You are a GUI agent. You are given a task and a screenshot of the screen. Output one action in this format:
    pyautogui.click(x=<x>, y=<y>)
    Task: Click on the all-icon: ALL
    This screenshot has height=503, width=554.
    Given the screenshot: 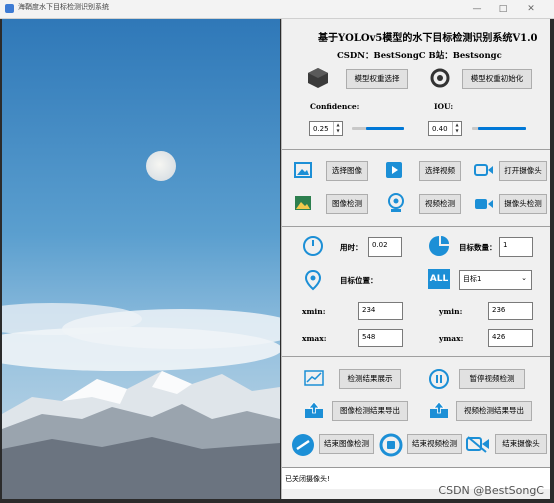 What is the action you would take?
    pyautogui.click(x=439, y=279)
    